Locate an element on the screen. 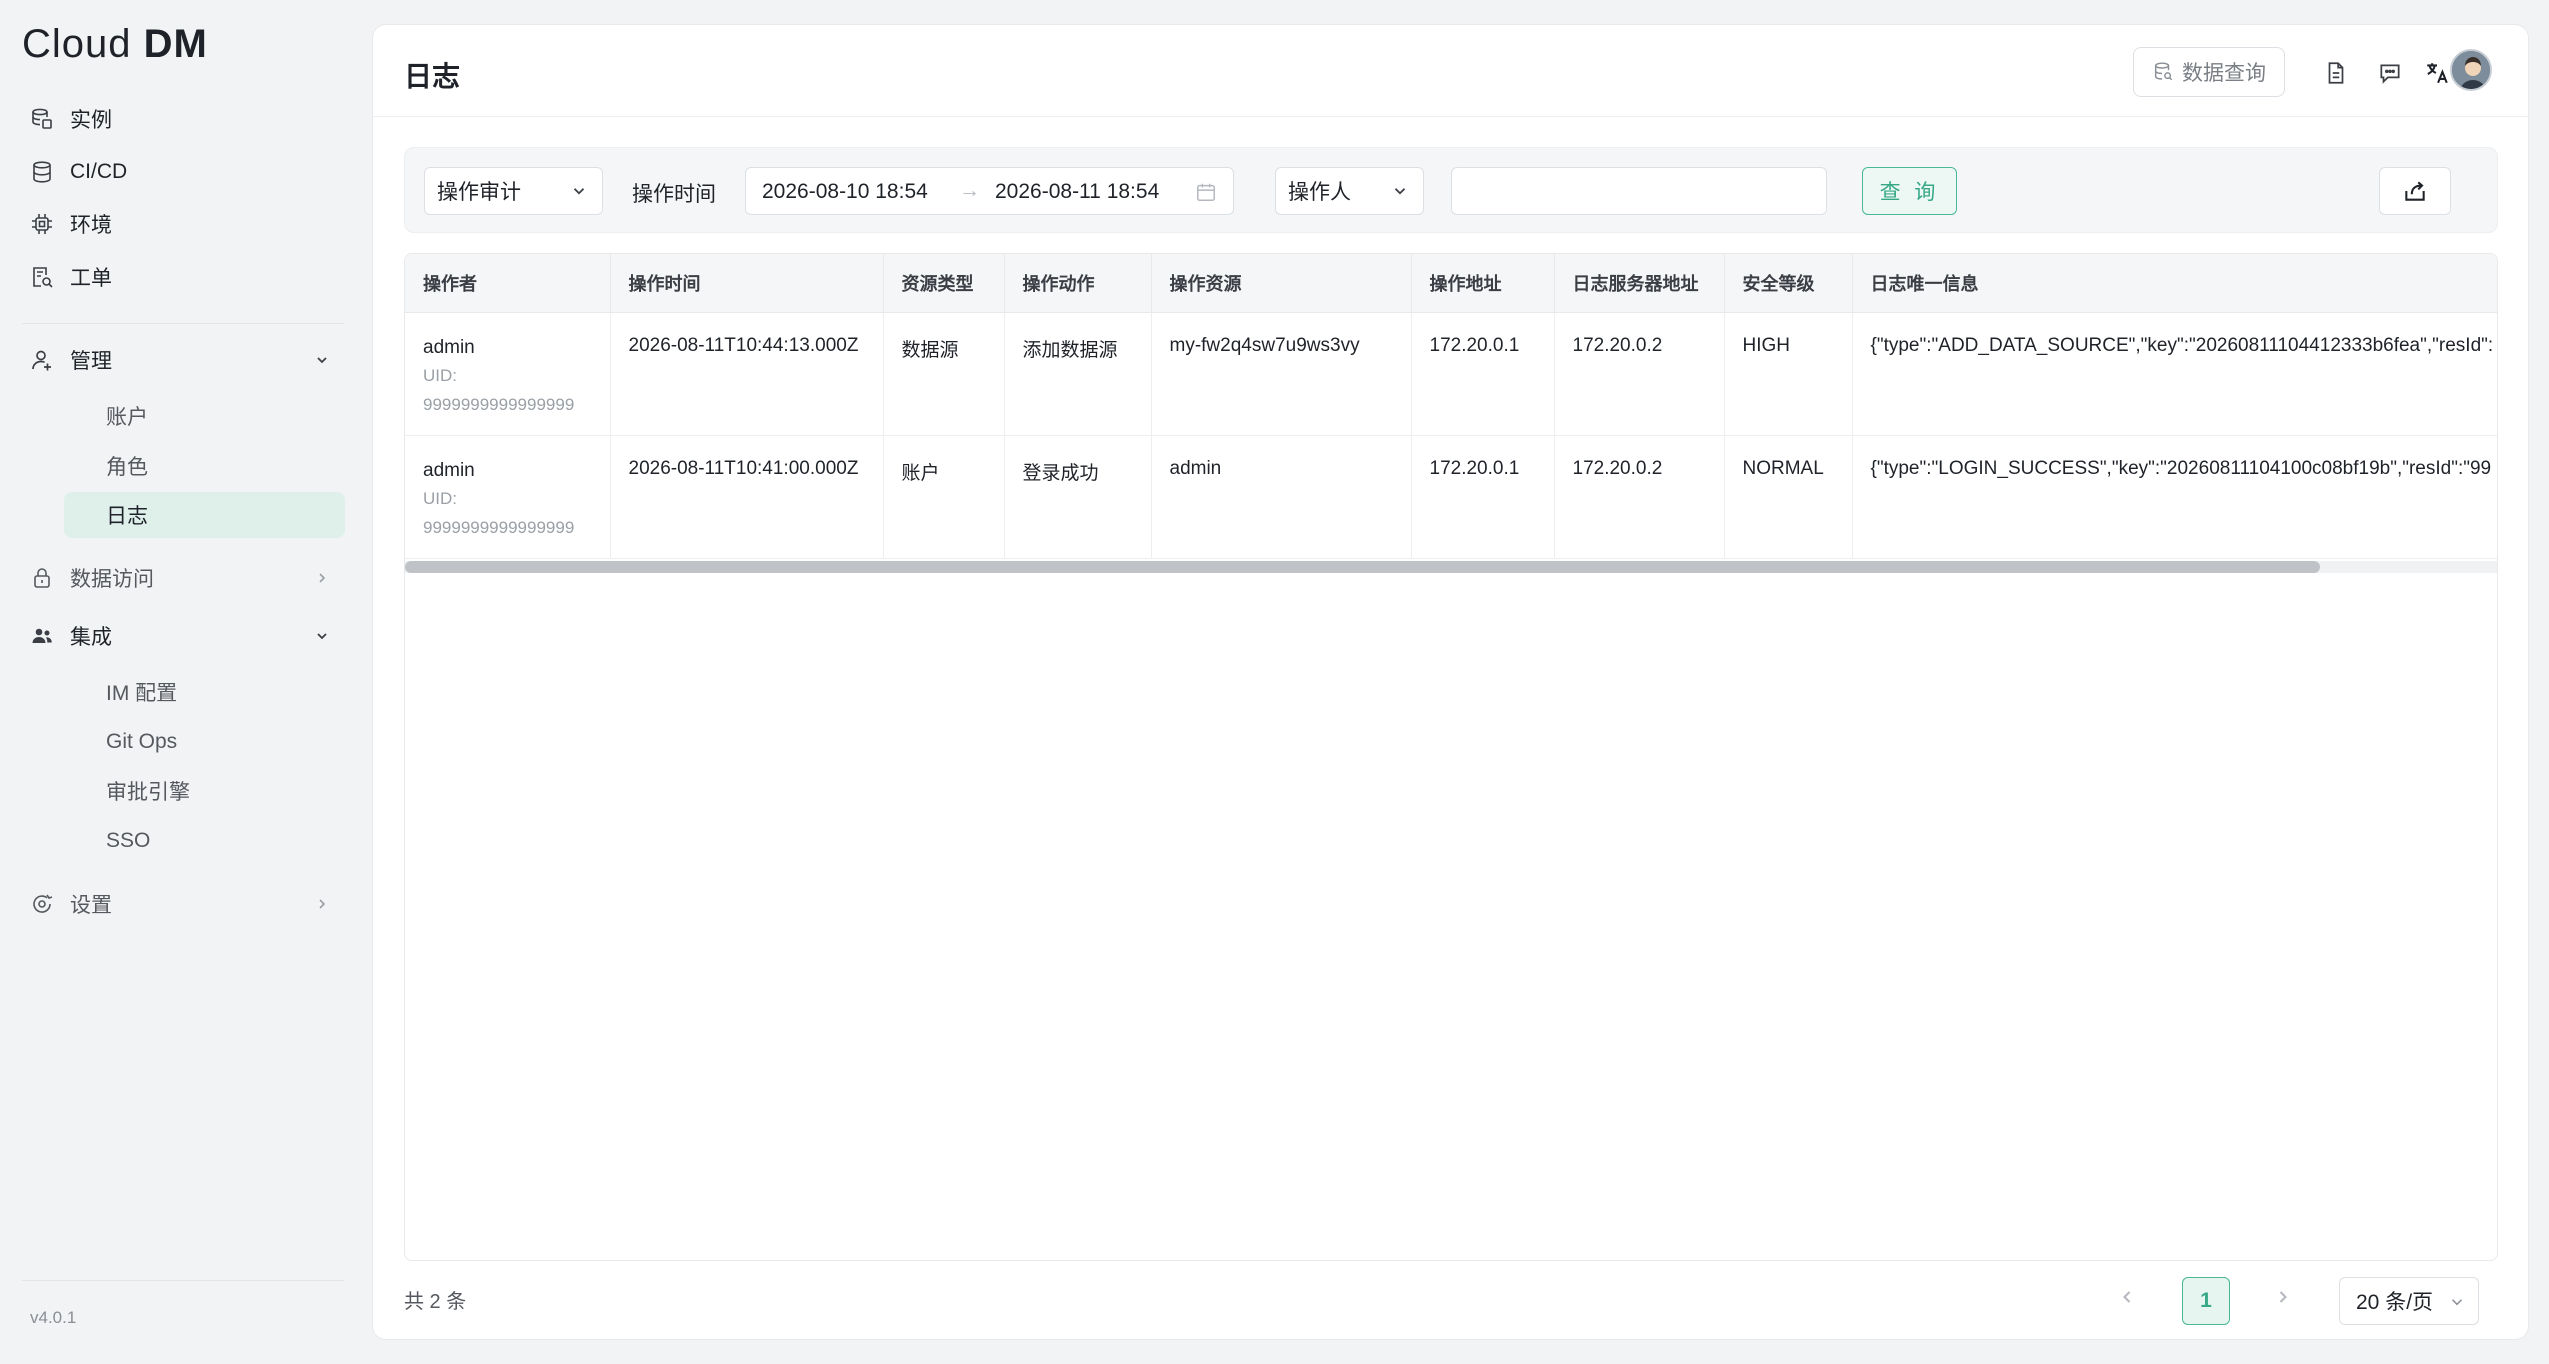  sidebar-subitem-im-config: IM 配置 is located at coordinates (204, 692).